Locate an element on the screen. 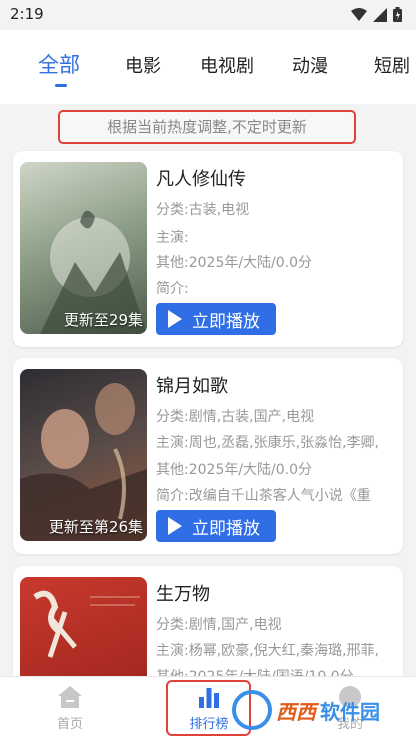  status-time: 2:19 is located at coordinates (27, 14).